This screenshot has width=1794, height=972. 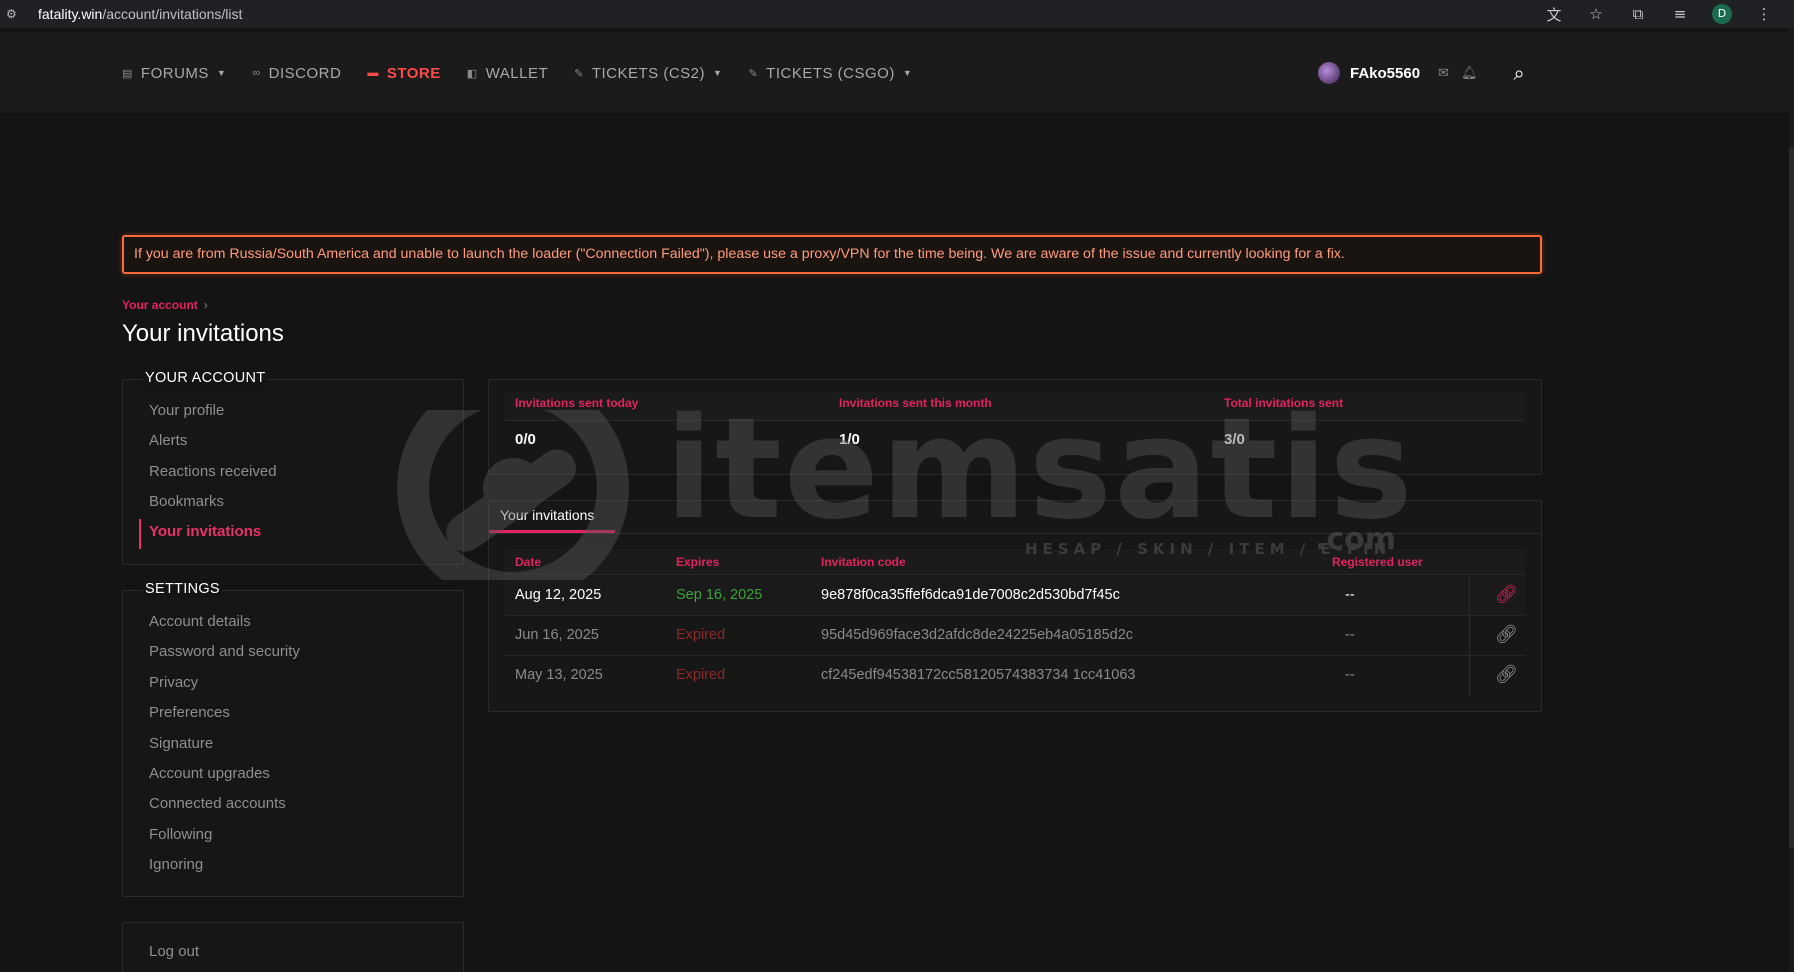 I want to click on stats-divider, so click(x=1015, y=420).